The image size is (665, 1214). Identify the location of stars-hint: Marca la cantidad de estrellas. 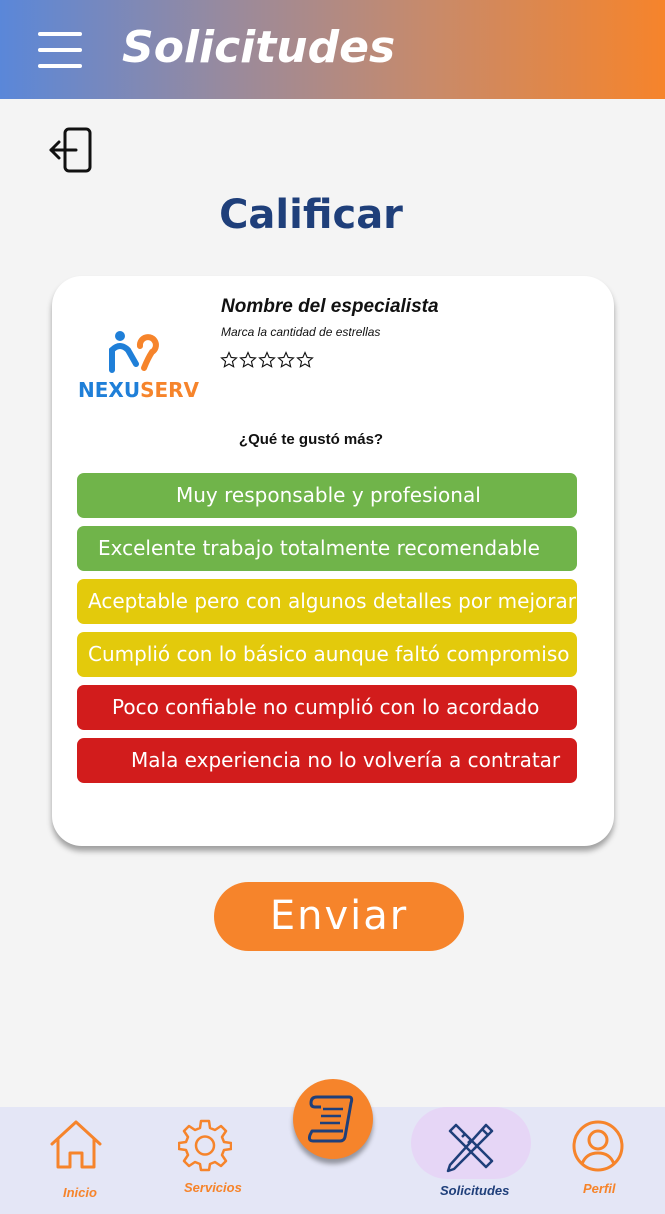
(301, 332).